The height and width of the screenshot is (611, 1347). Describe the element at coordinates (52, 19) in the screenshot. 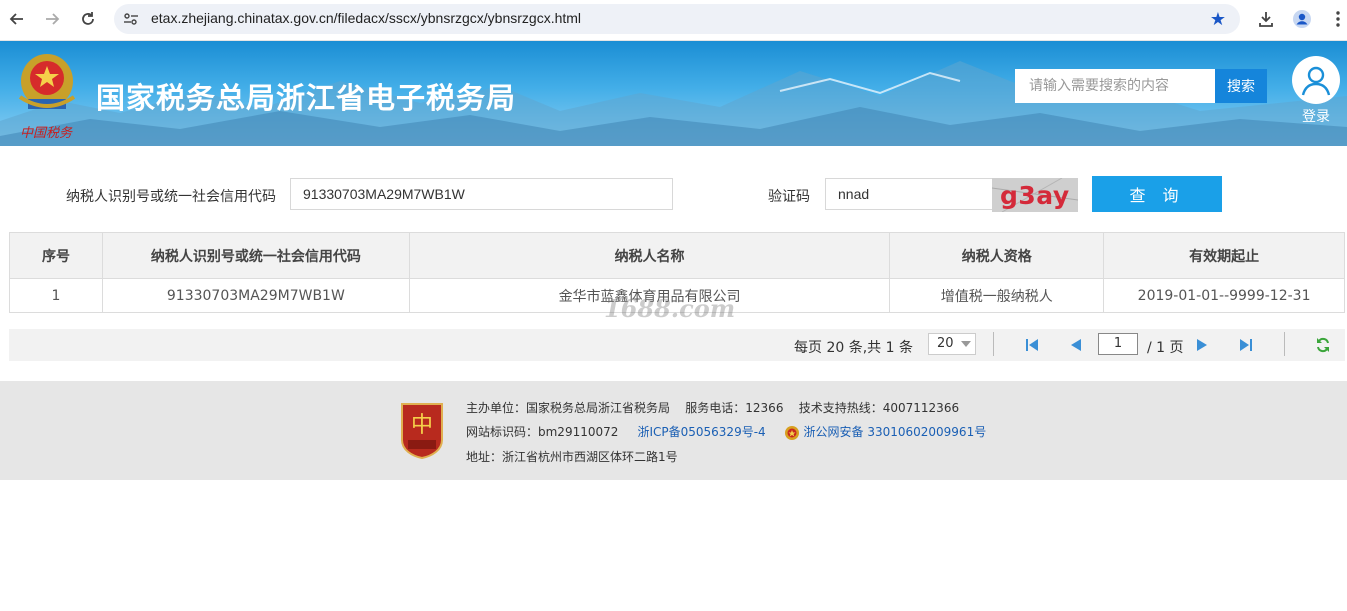

I see `forward-icon` at that location.